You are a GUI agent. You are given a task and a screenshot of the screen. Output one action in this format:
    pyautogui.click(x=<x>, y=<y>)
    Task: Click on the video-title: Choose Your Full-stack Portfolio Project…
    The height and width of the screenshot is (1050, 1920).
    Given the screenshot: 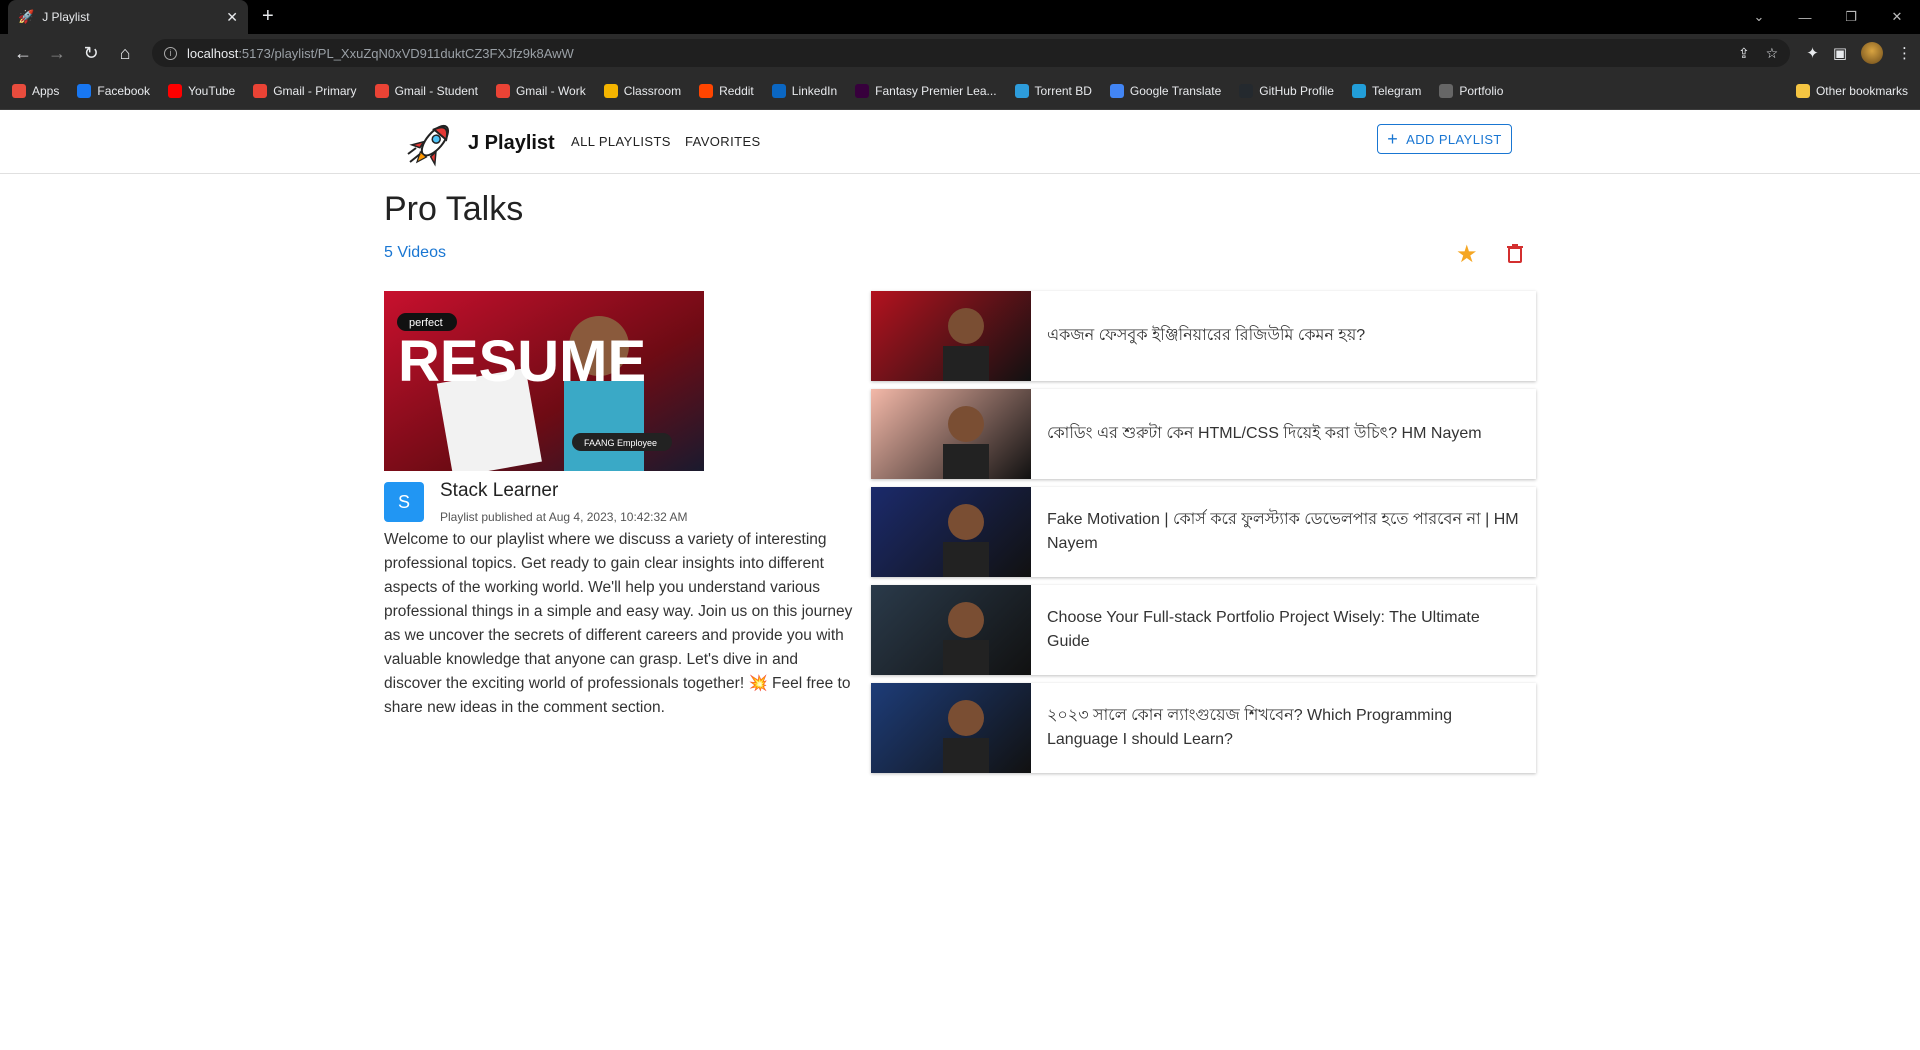 What is the action you would take?
    pyautogui.click(x=1283, y=630)
    